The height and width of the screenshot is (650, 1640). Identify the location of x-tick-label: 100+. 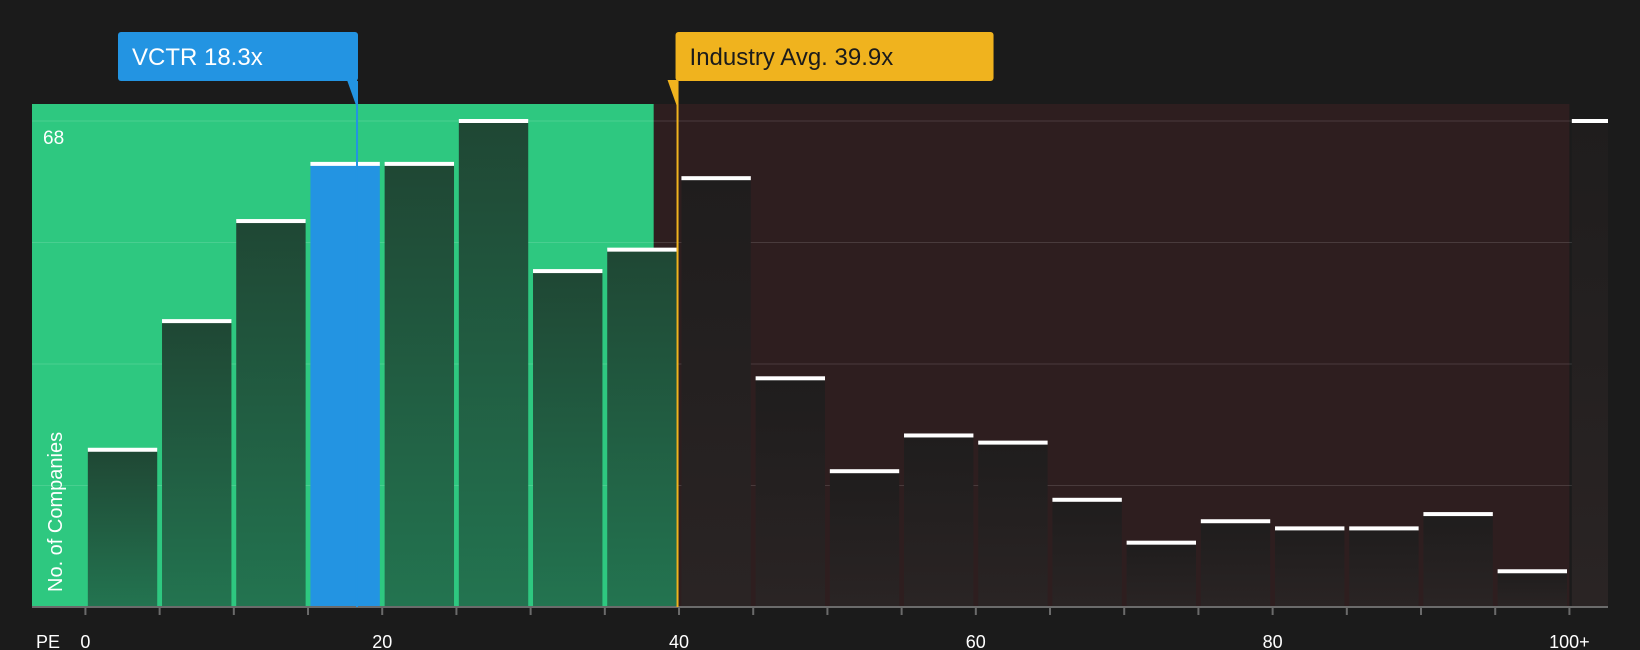
(1569, 641).